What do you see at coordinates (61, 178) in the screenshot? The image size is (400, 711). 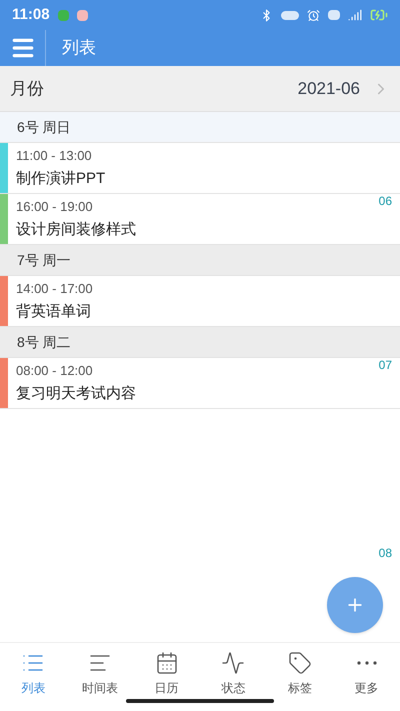 I see `event-title: 制作演讲PPT` at bounding box center [61, 178].